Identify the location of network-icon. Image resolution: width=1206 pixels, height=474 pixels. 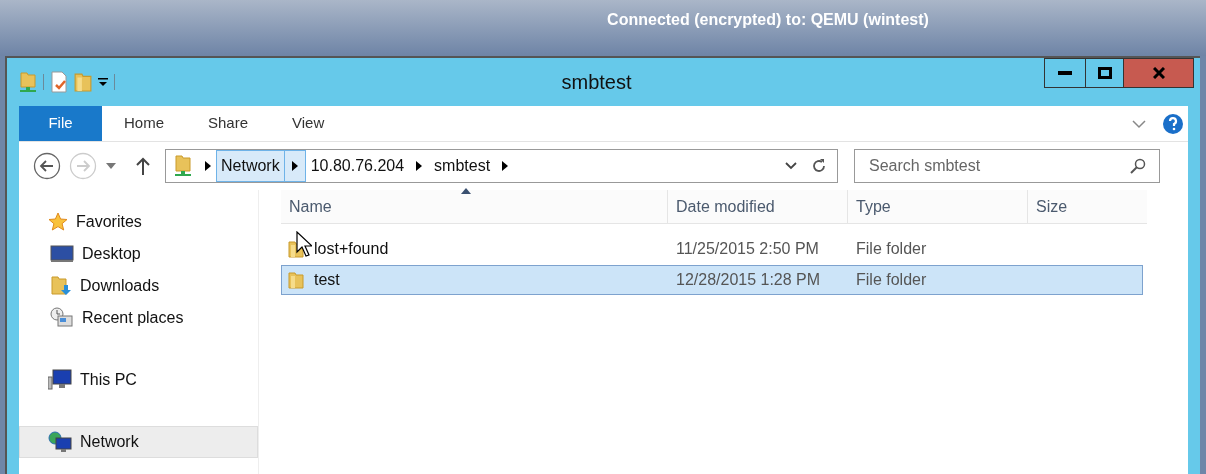
(60, 442).